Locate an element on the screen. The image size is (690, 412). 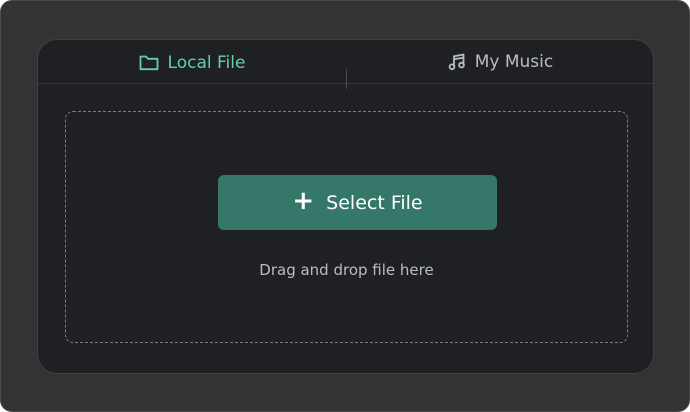
tab-my-music: My Music is located at coordinates (499, 61).